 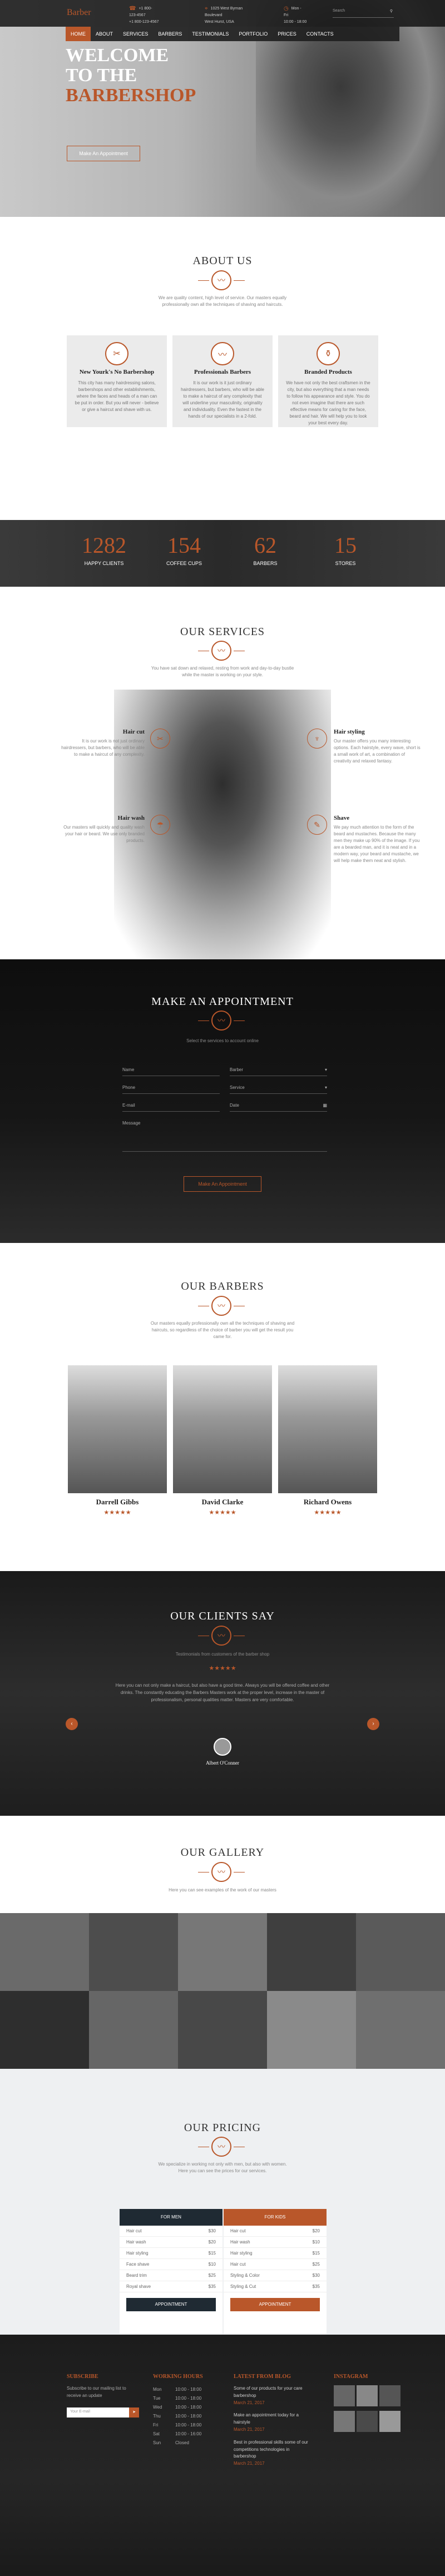 What do you see at coordinates (222, 261) in the screenshot?
I see `about-title: ABOUT US` at bounding box center [222, 261].